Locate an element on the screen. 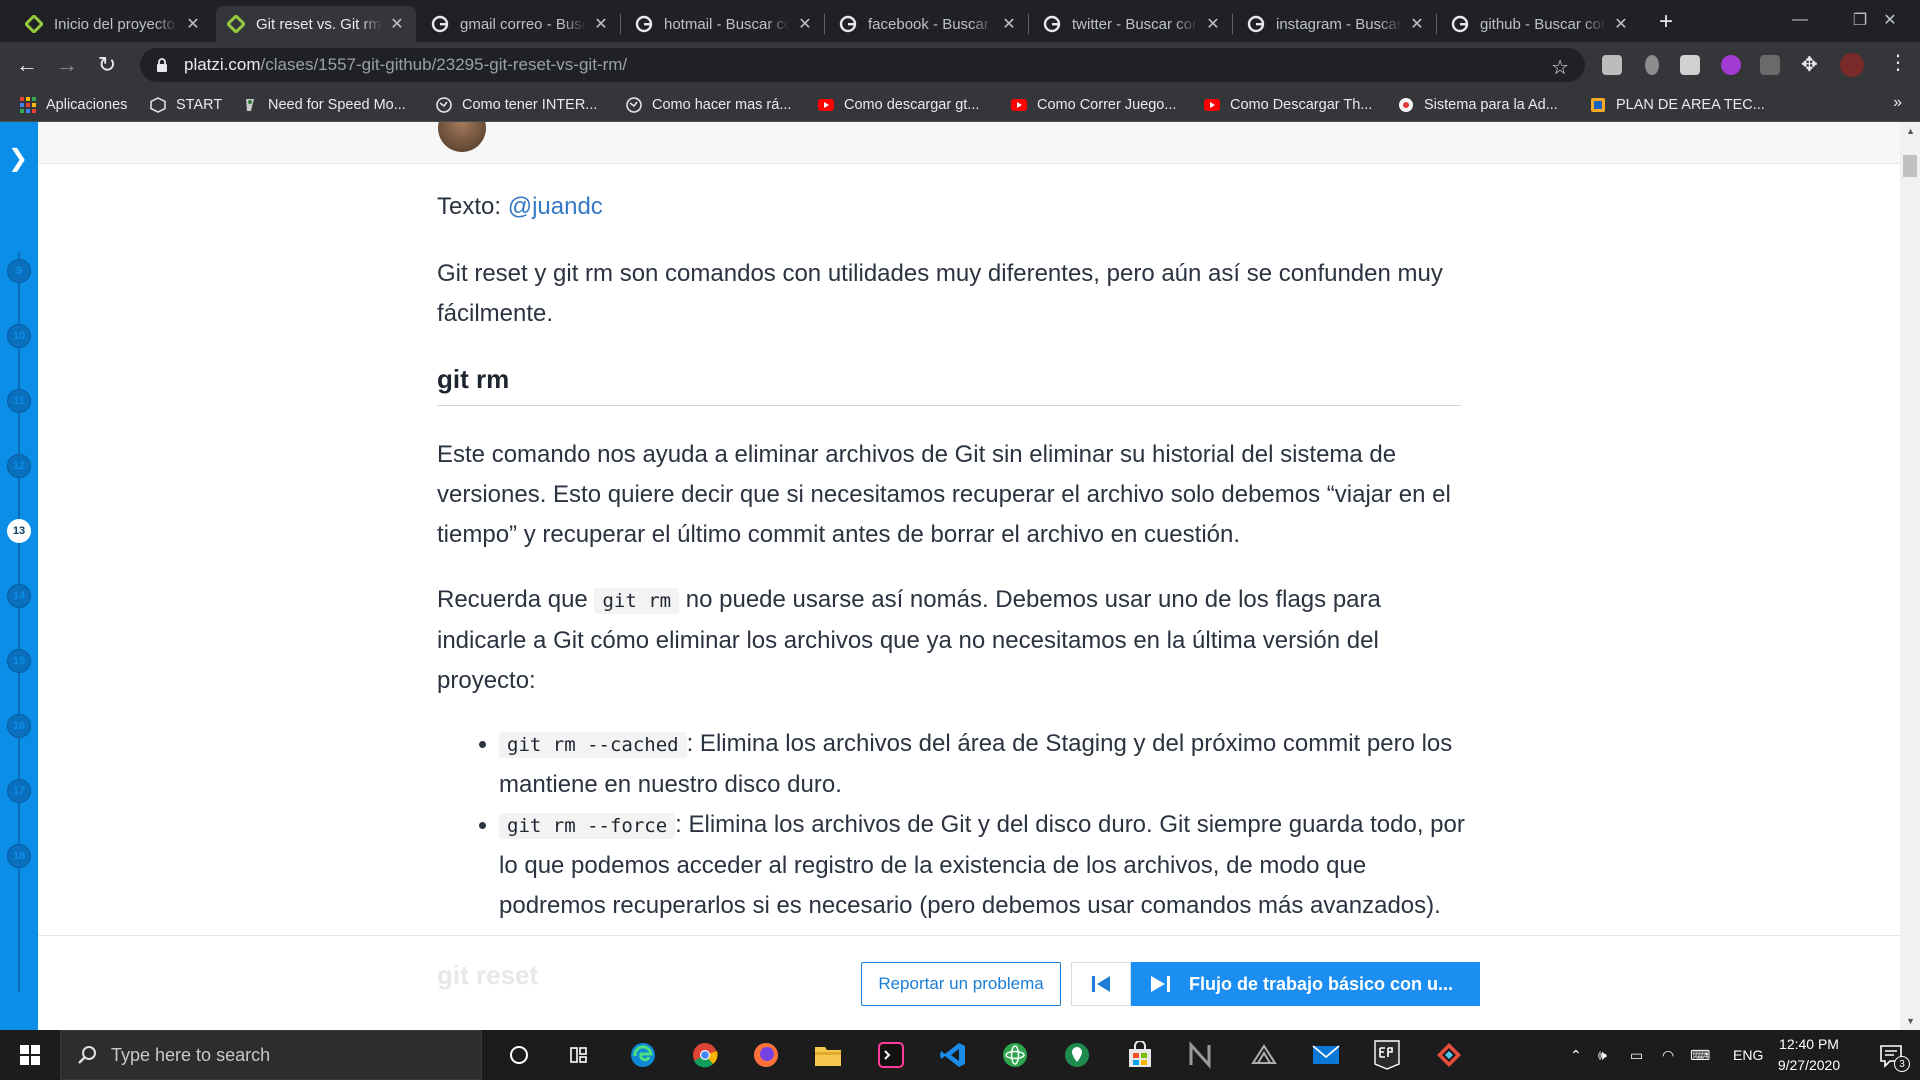 This screenshot has height=1080, width=1920. extension-cube-icon is located at coordinates (1612, 65).